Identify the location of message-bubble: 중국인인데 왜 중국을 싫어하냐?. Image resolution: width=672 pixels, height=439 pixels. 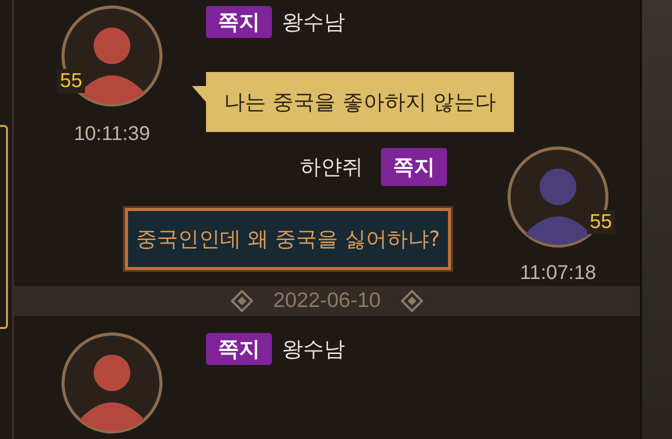
(287, 239).